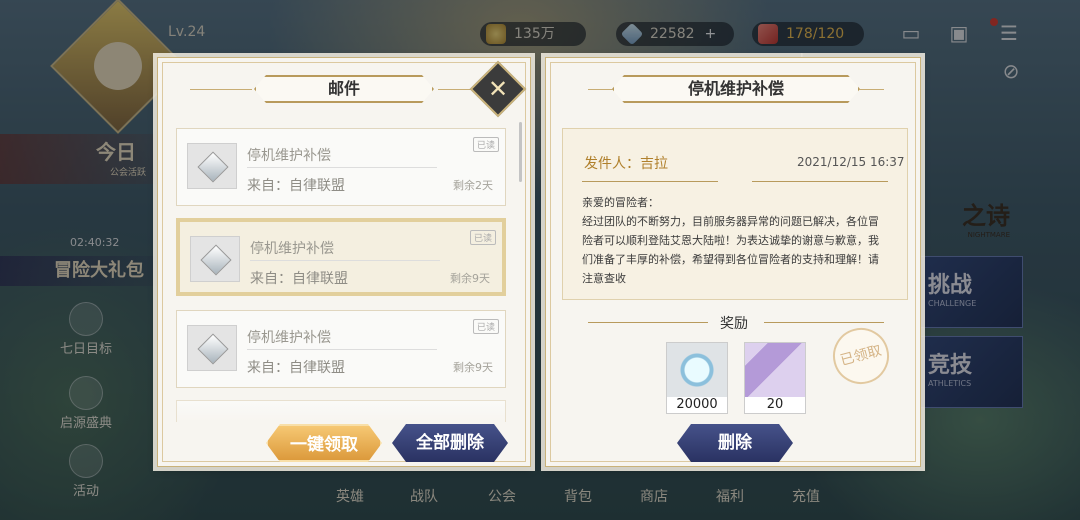 This screenshot has width=1080, height=520. What do you see at coordinates (626, 164) in the screenshot?
I see `mail-sender-name: 发件人：吉拉` at bounding box center [626, 164].